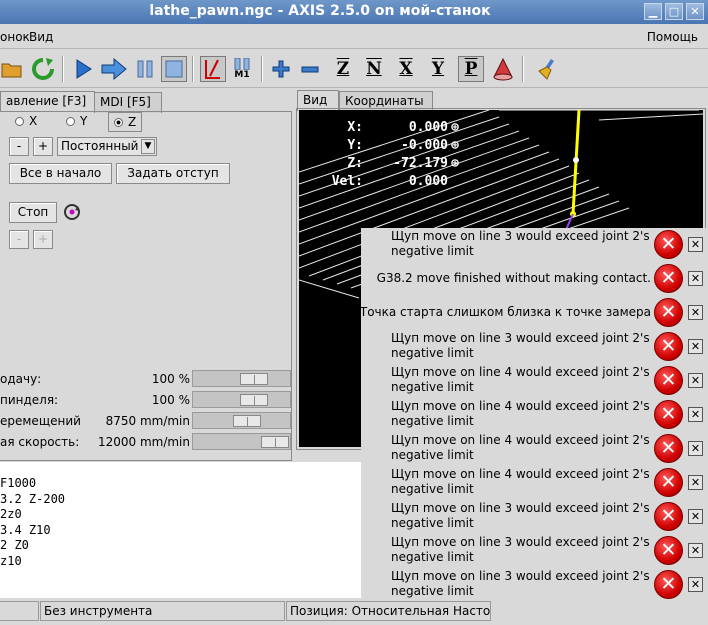  Describe the element at coordinates (181, 484) in the screenshot. I see `gcode-line: F1000` at that location.